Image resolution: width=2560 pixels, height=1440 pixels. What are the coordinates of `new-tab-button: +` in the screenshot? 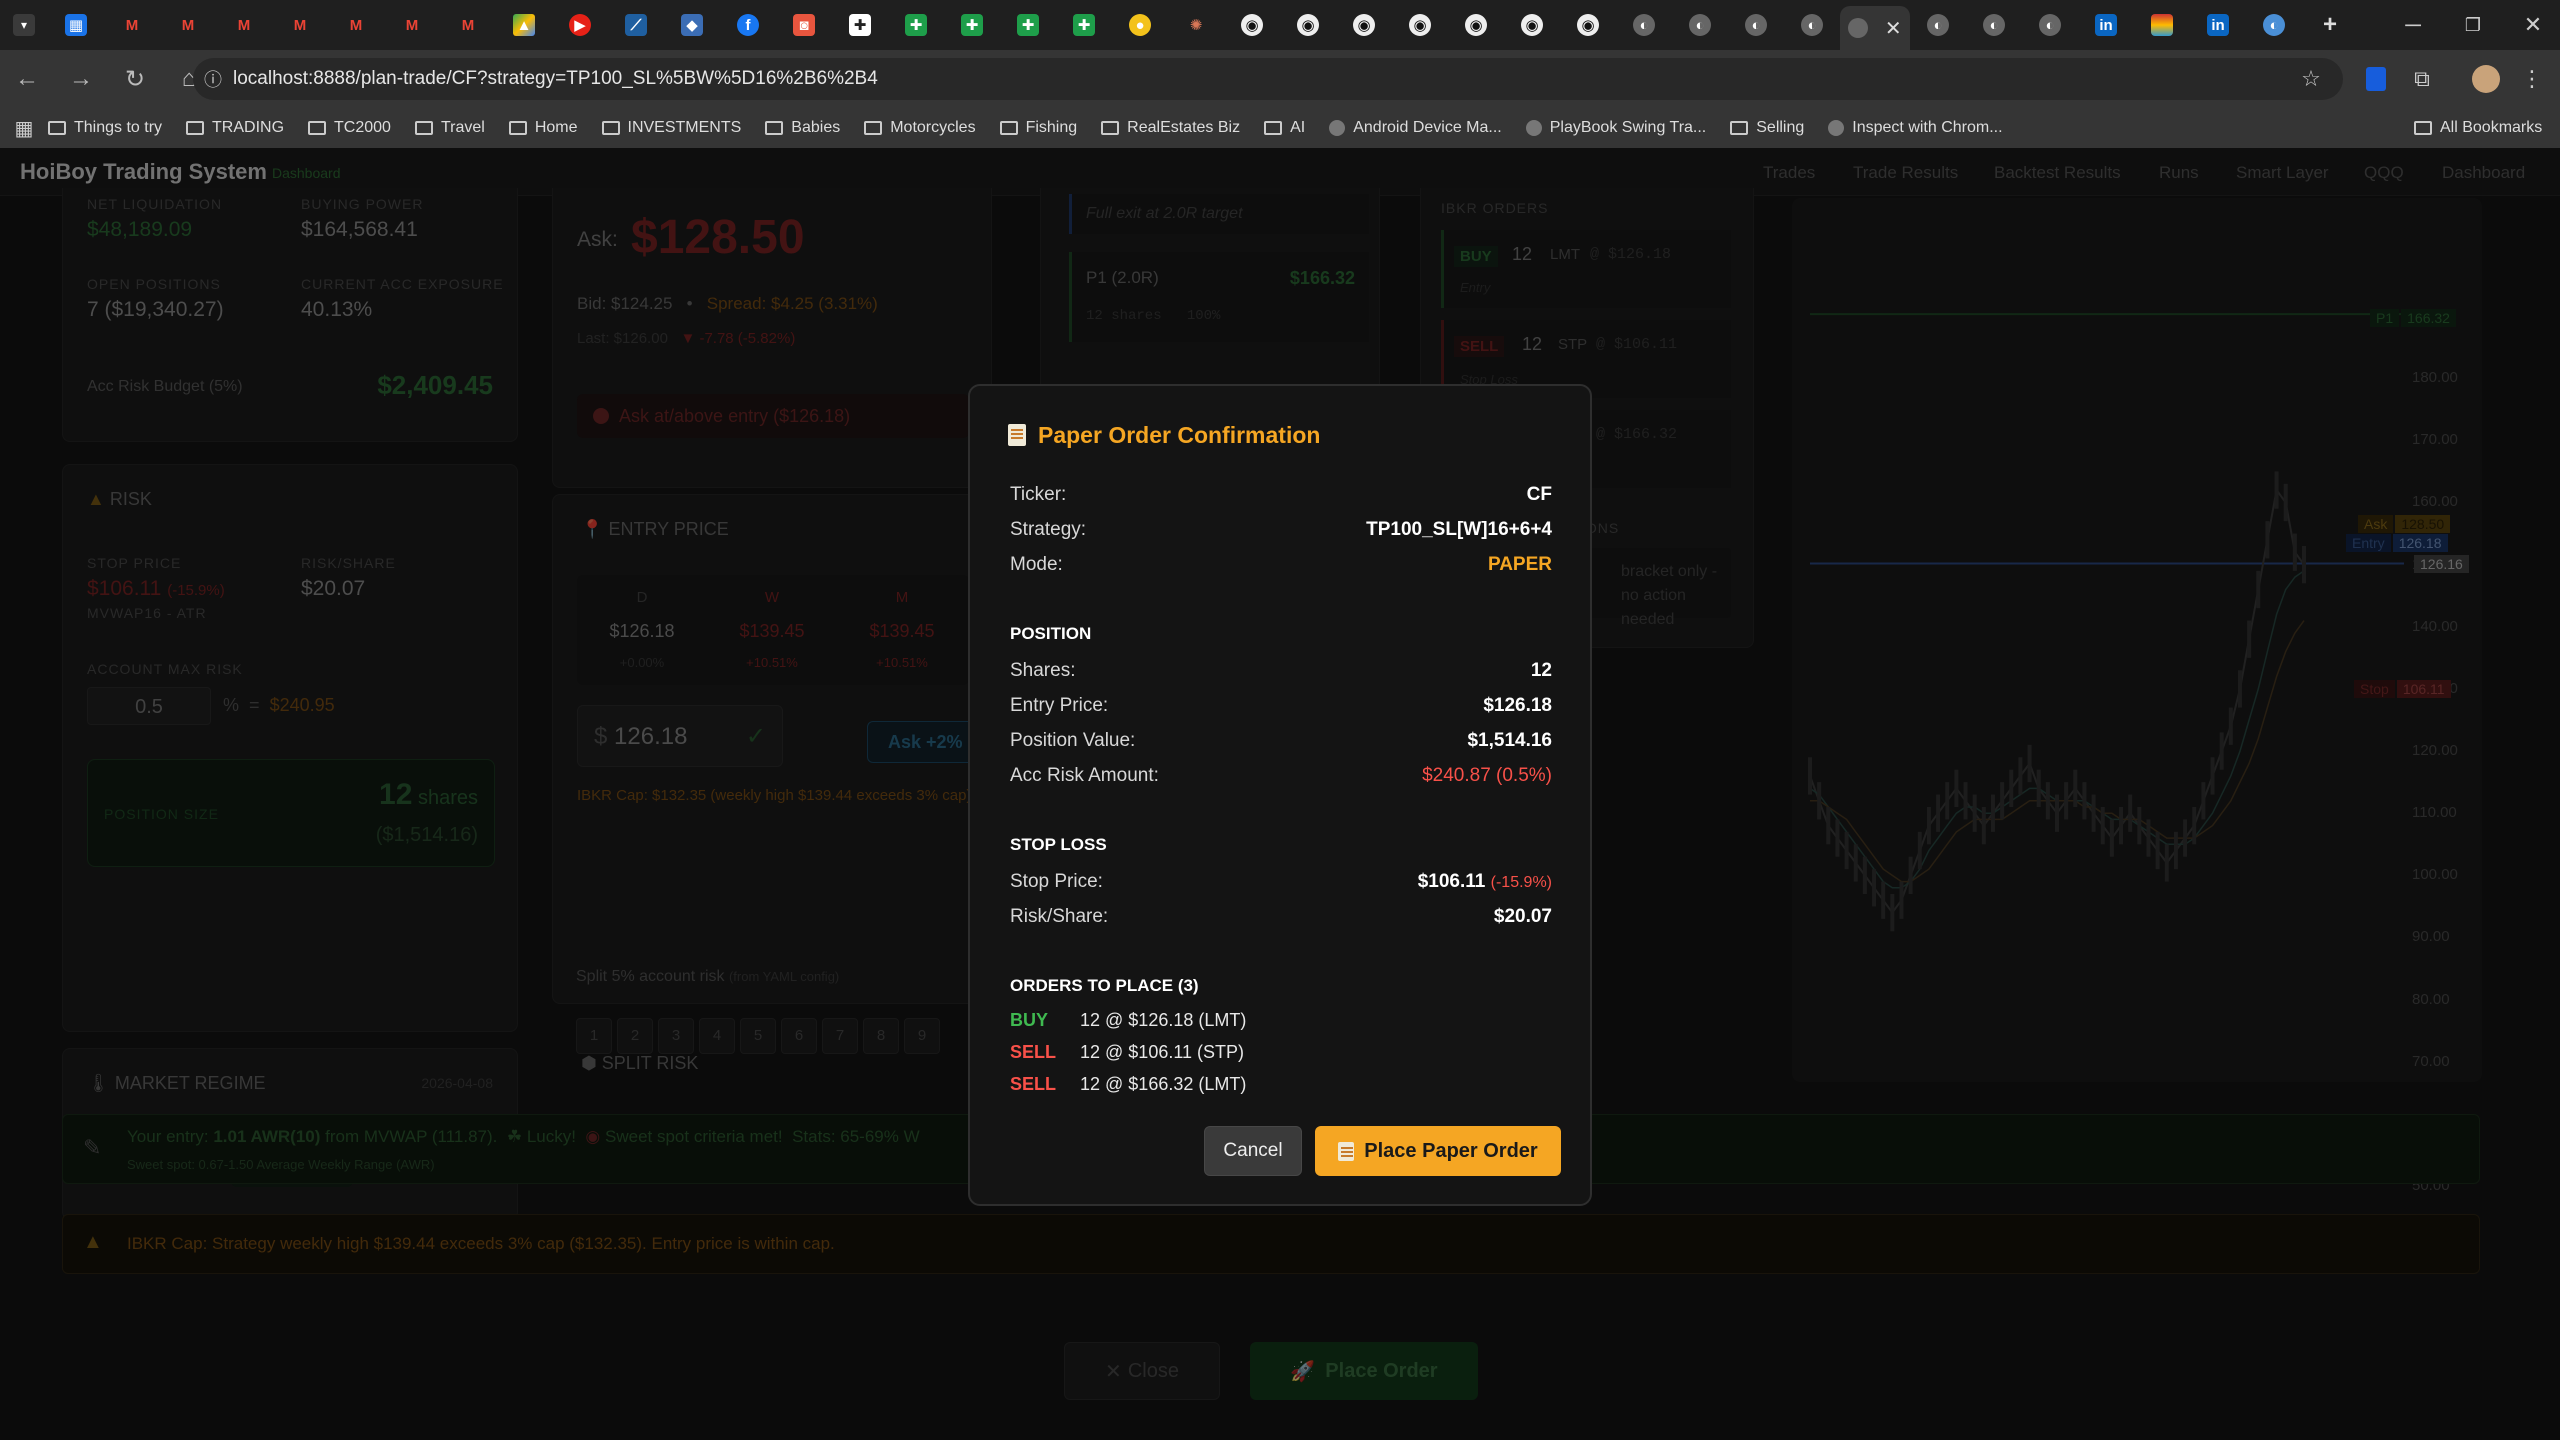 It's located at (2330, 25).